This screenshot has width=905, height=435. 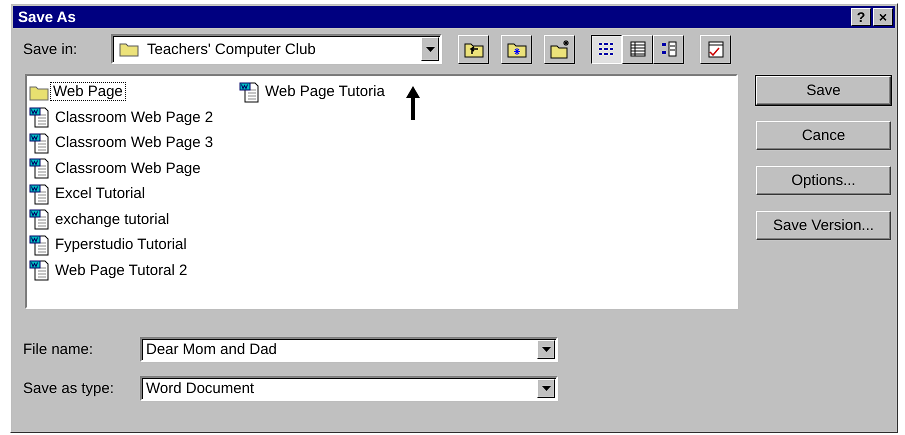 I want to click on properties-view-button, so click(x=668, y=49).